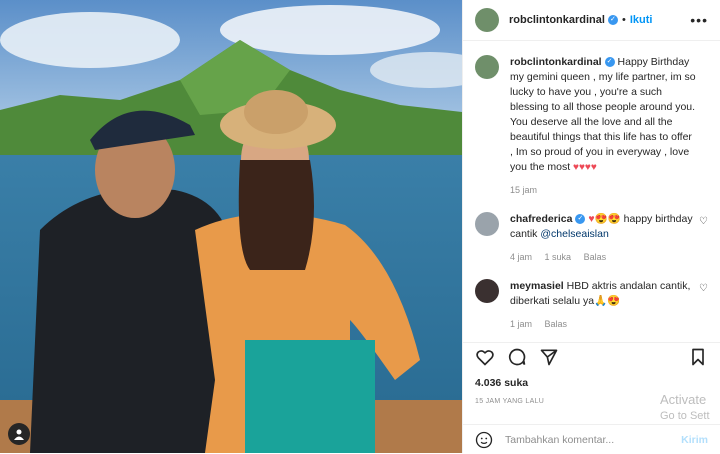  I want to click on follow-button: Ikuti, so click(641, 20).